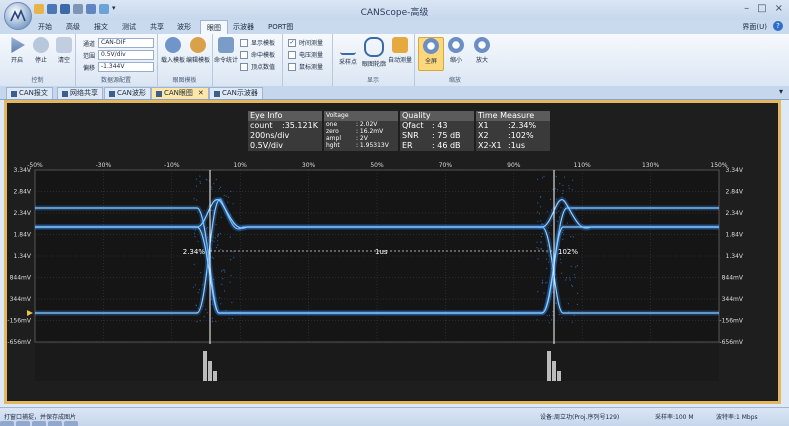 This screenshot has width=789, height=426. What do you see at coordinates (735, 256) in the screenshot?
I see `y-tick-label-right: 1.34V` at bounding box center [735, 256].